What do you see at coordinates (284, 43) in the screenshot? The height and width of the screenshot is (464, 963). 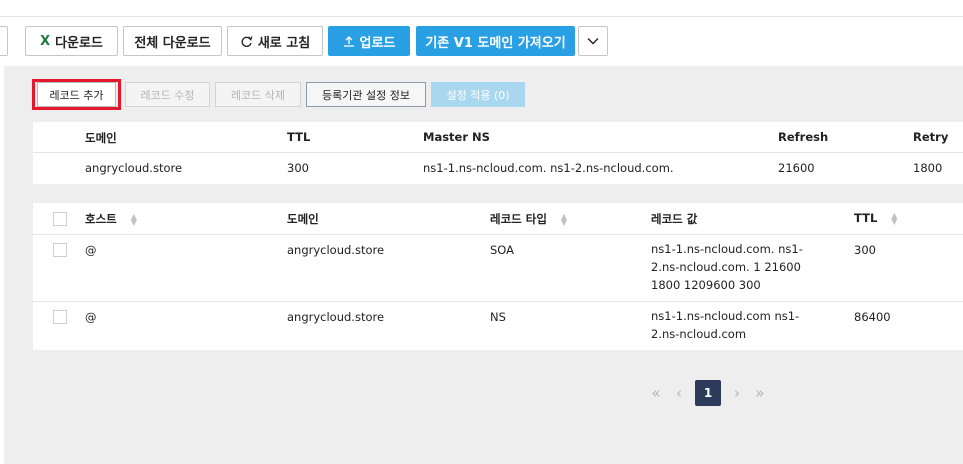 I see `refresh-label: 새로 고침` at bounding box center [284, 43].